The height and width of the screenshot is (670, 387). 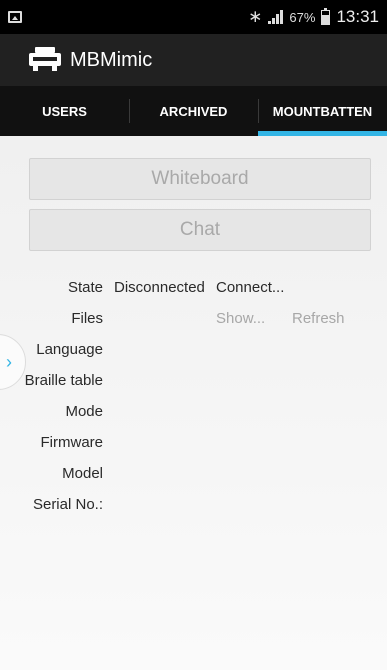 I want to click on app-title: MBMimic, so click(x=111, y=59).